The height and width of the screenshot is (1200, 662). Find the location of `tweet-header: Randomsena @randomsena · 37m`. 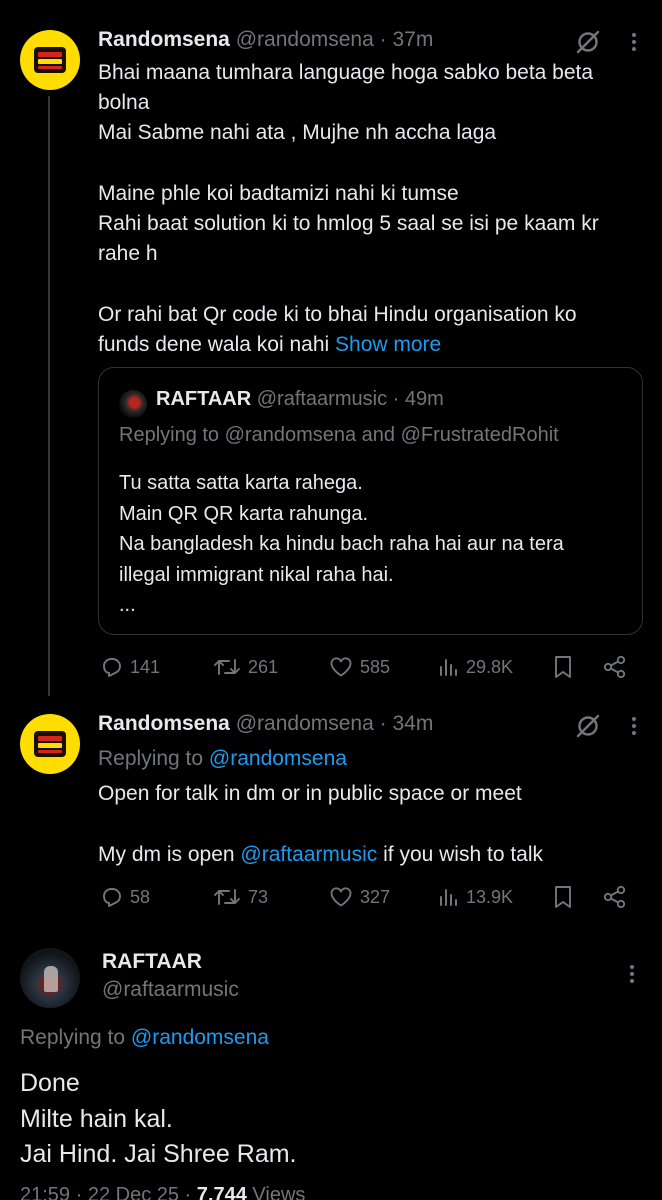

tweet-header: Randomsena @randomsena · 37m is located at coordinates (372, 42).